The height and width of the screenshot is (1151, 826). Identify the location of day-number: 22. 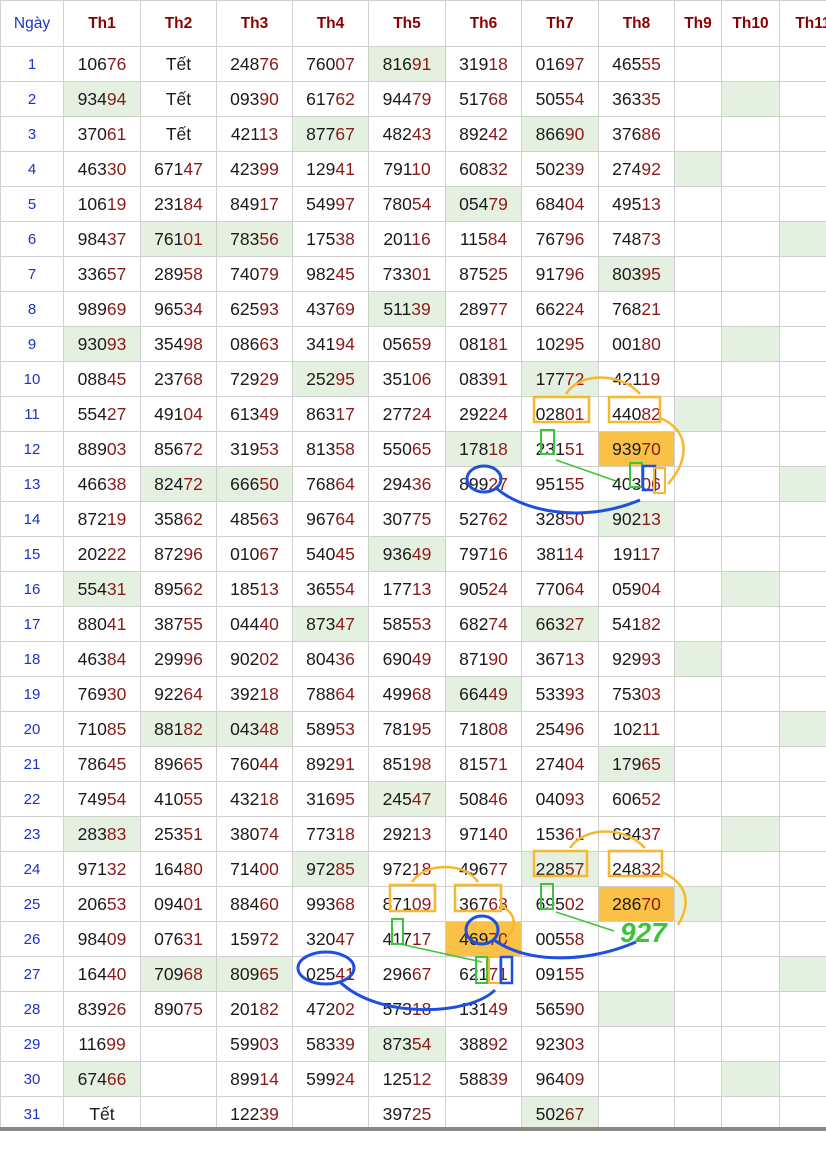
(32, 799).